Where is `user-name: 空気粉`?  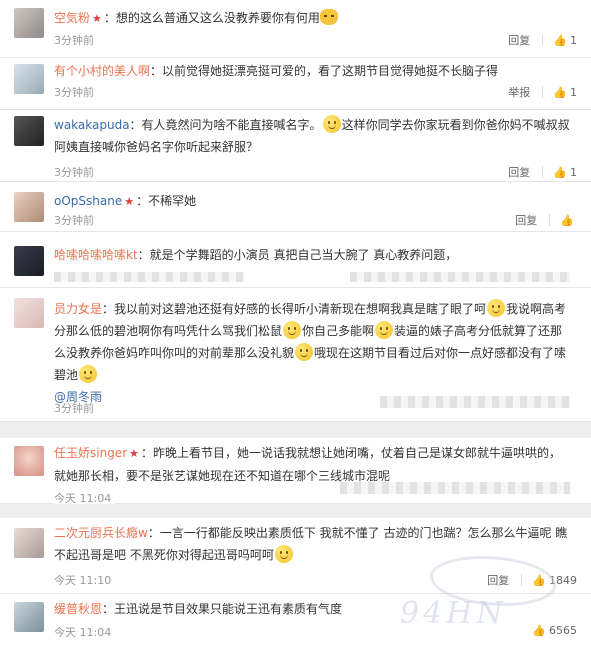 user-name: 空気粉 is located at coordinates (72, 18).